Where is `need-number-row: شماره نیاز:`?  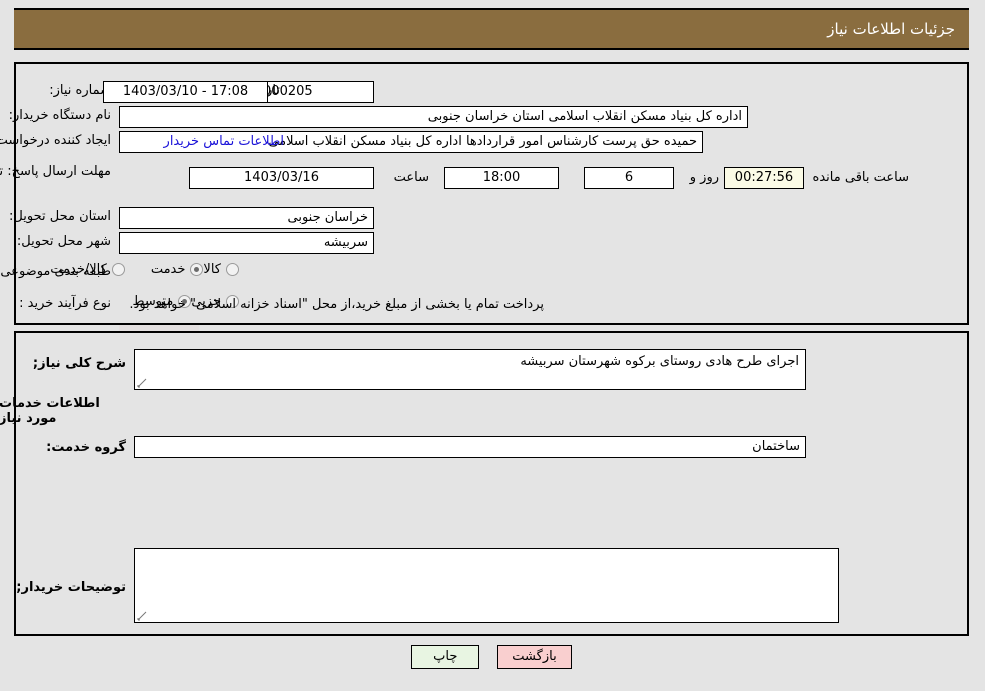
need-number-row: شماره نیاز: is located at coordinates (81, 90).